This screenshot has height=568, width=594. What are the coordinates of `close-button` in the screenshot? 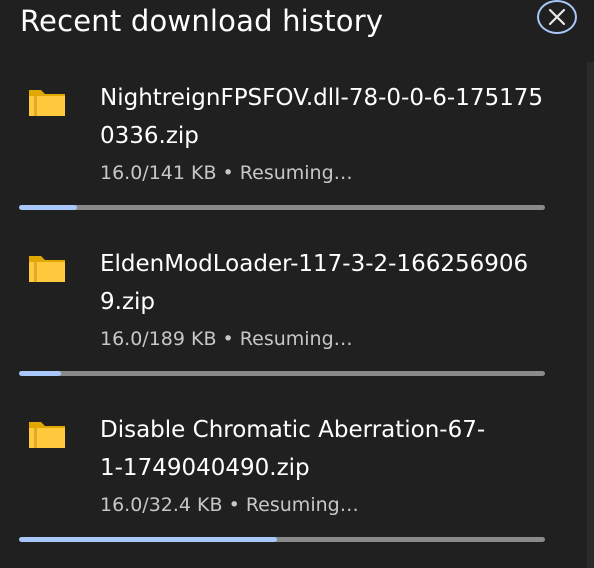 It's located at (557, 17).